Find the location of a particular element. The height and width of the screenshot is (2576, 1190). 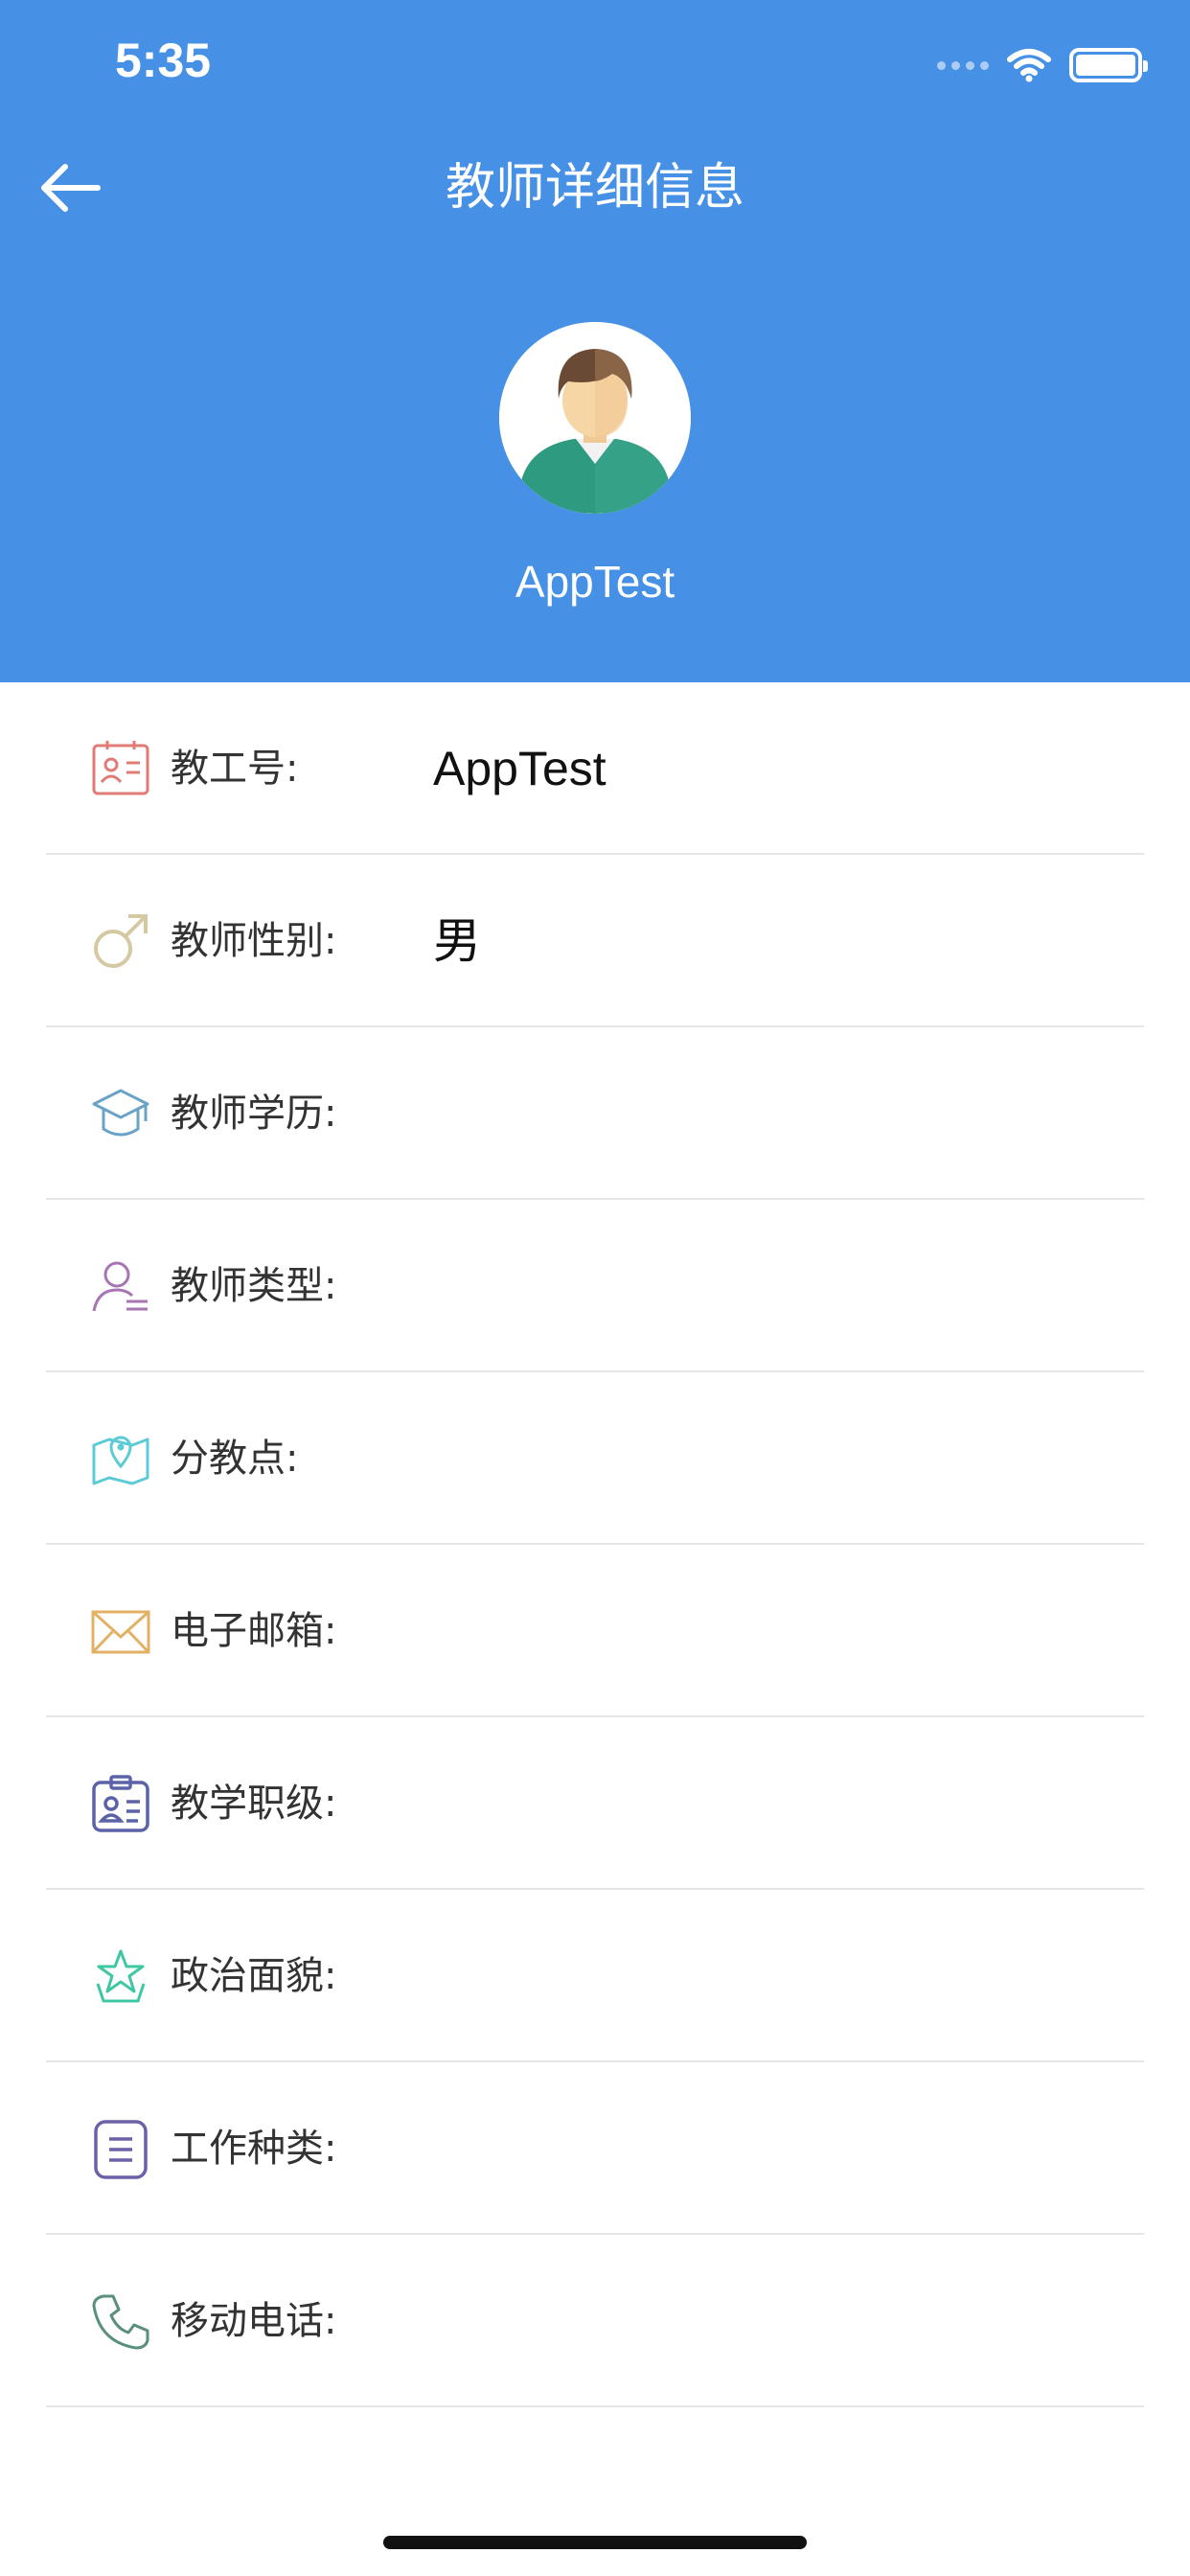

map-pin-icon is located at coordinates (121, 1460).